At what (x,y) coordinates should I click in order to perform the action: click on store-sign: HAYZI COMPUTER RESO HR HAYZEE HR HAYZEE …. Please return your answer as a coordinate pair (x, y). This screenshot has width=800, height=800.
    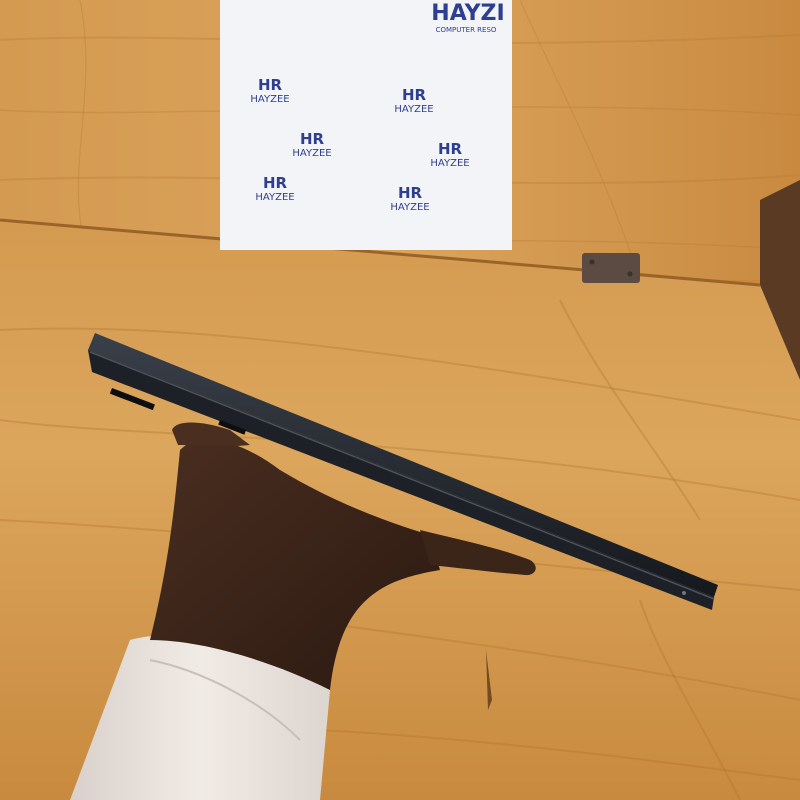
    Looking at the image, I should click on (366, 125).